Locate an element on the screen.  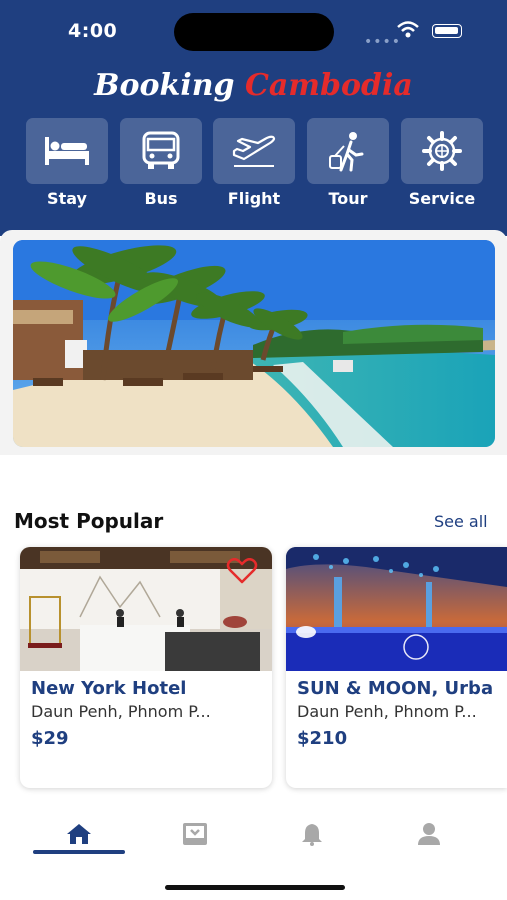
category-label: Service is located at coordinates (442, 198).